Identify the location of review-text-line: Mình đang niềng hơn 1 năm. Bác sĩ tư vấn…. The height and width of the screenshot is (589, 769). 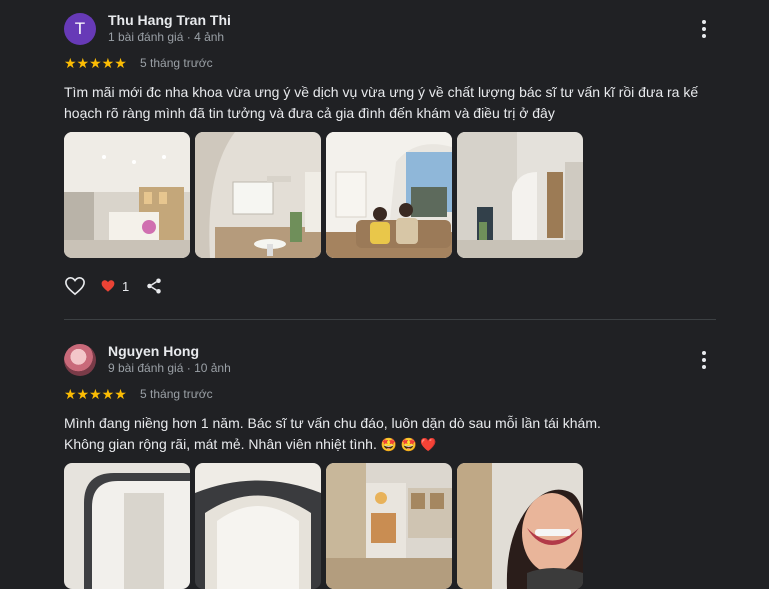
(332, 423).